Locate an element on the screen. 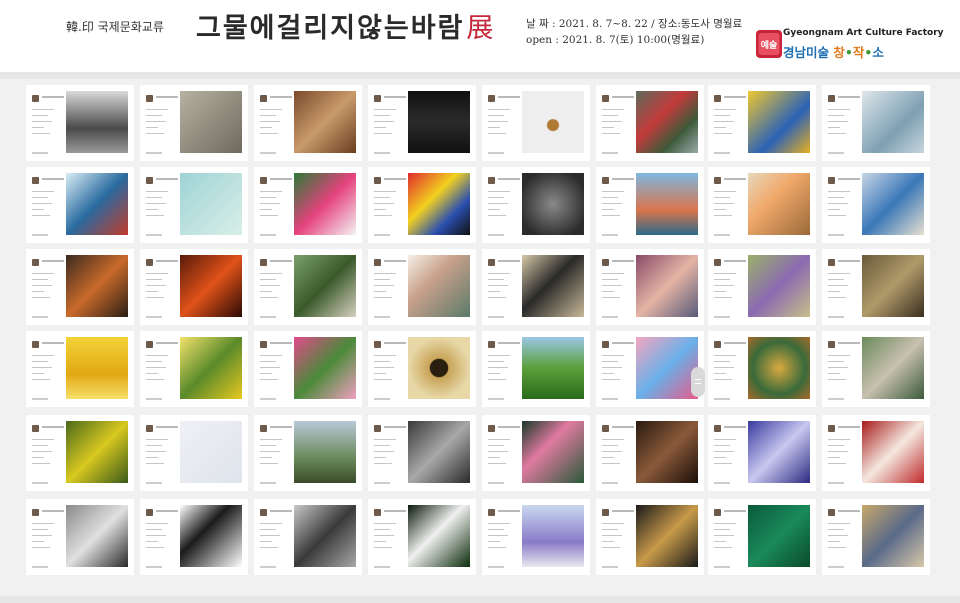 The image size is (960, 603). scroll-handle is located at coordinates (698, 382).